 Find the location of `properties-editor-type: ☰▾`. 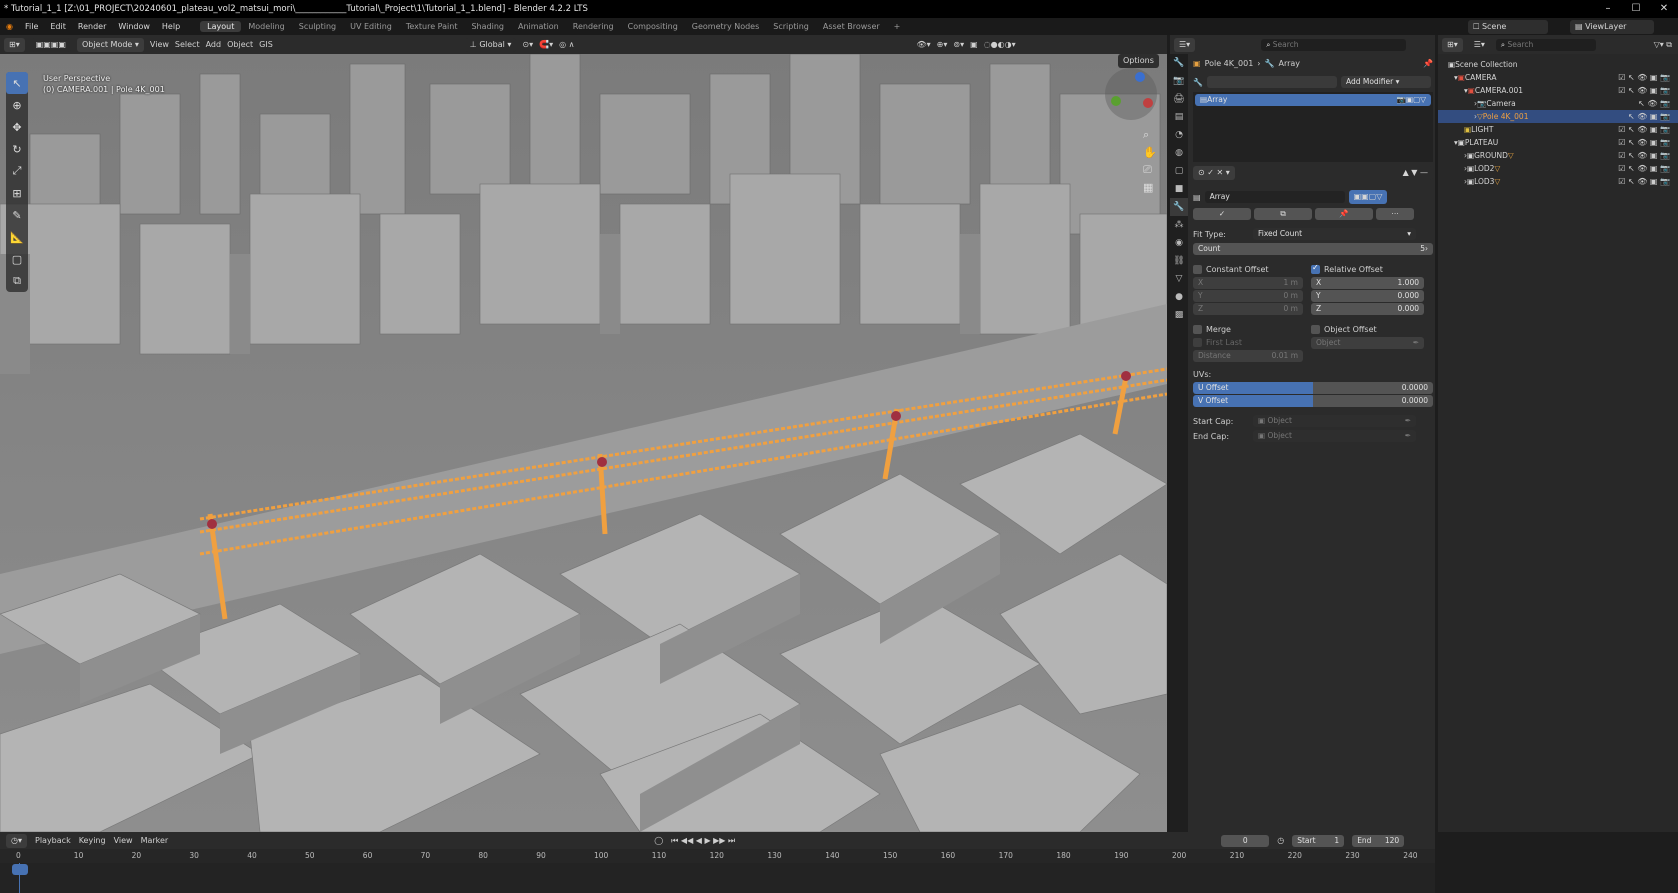

properties-editor-type: ☰▾ is located at coordinates (1185, 44).